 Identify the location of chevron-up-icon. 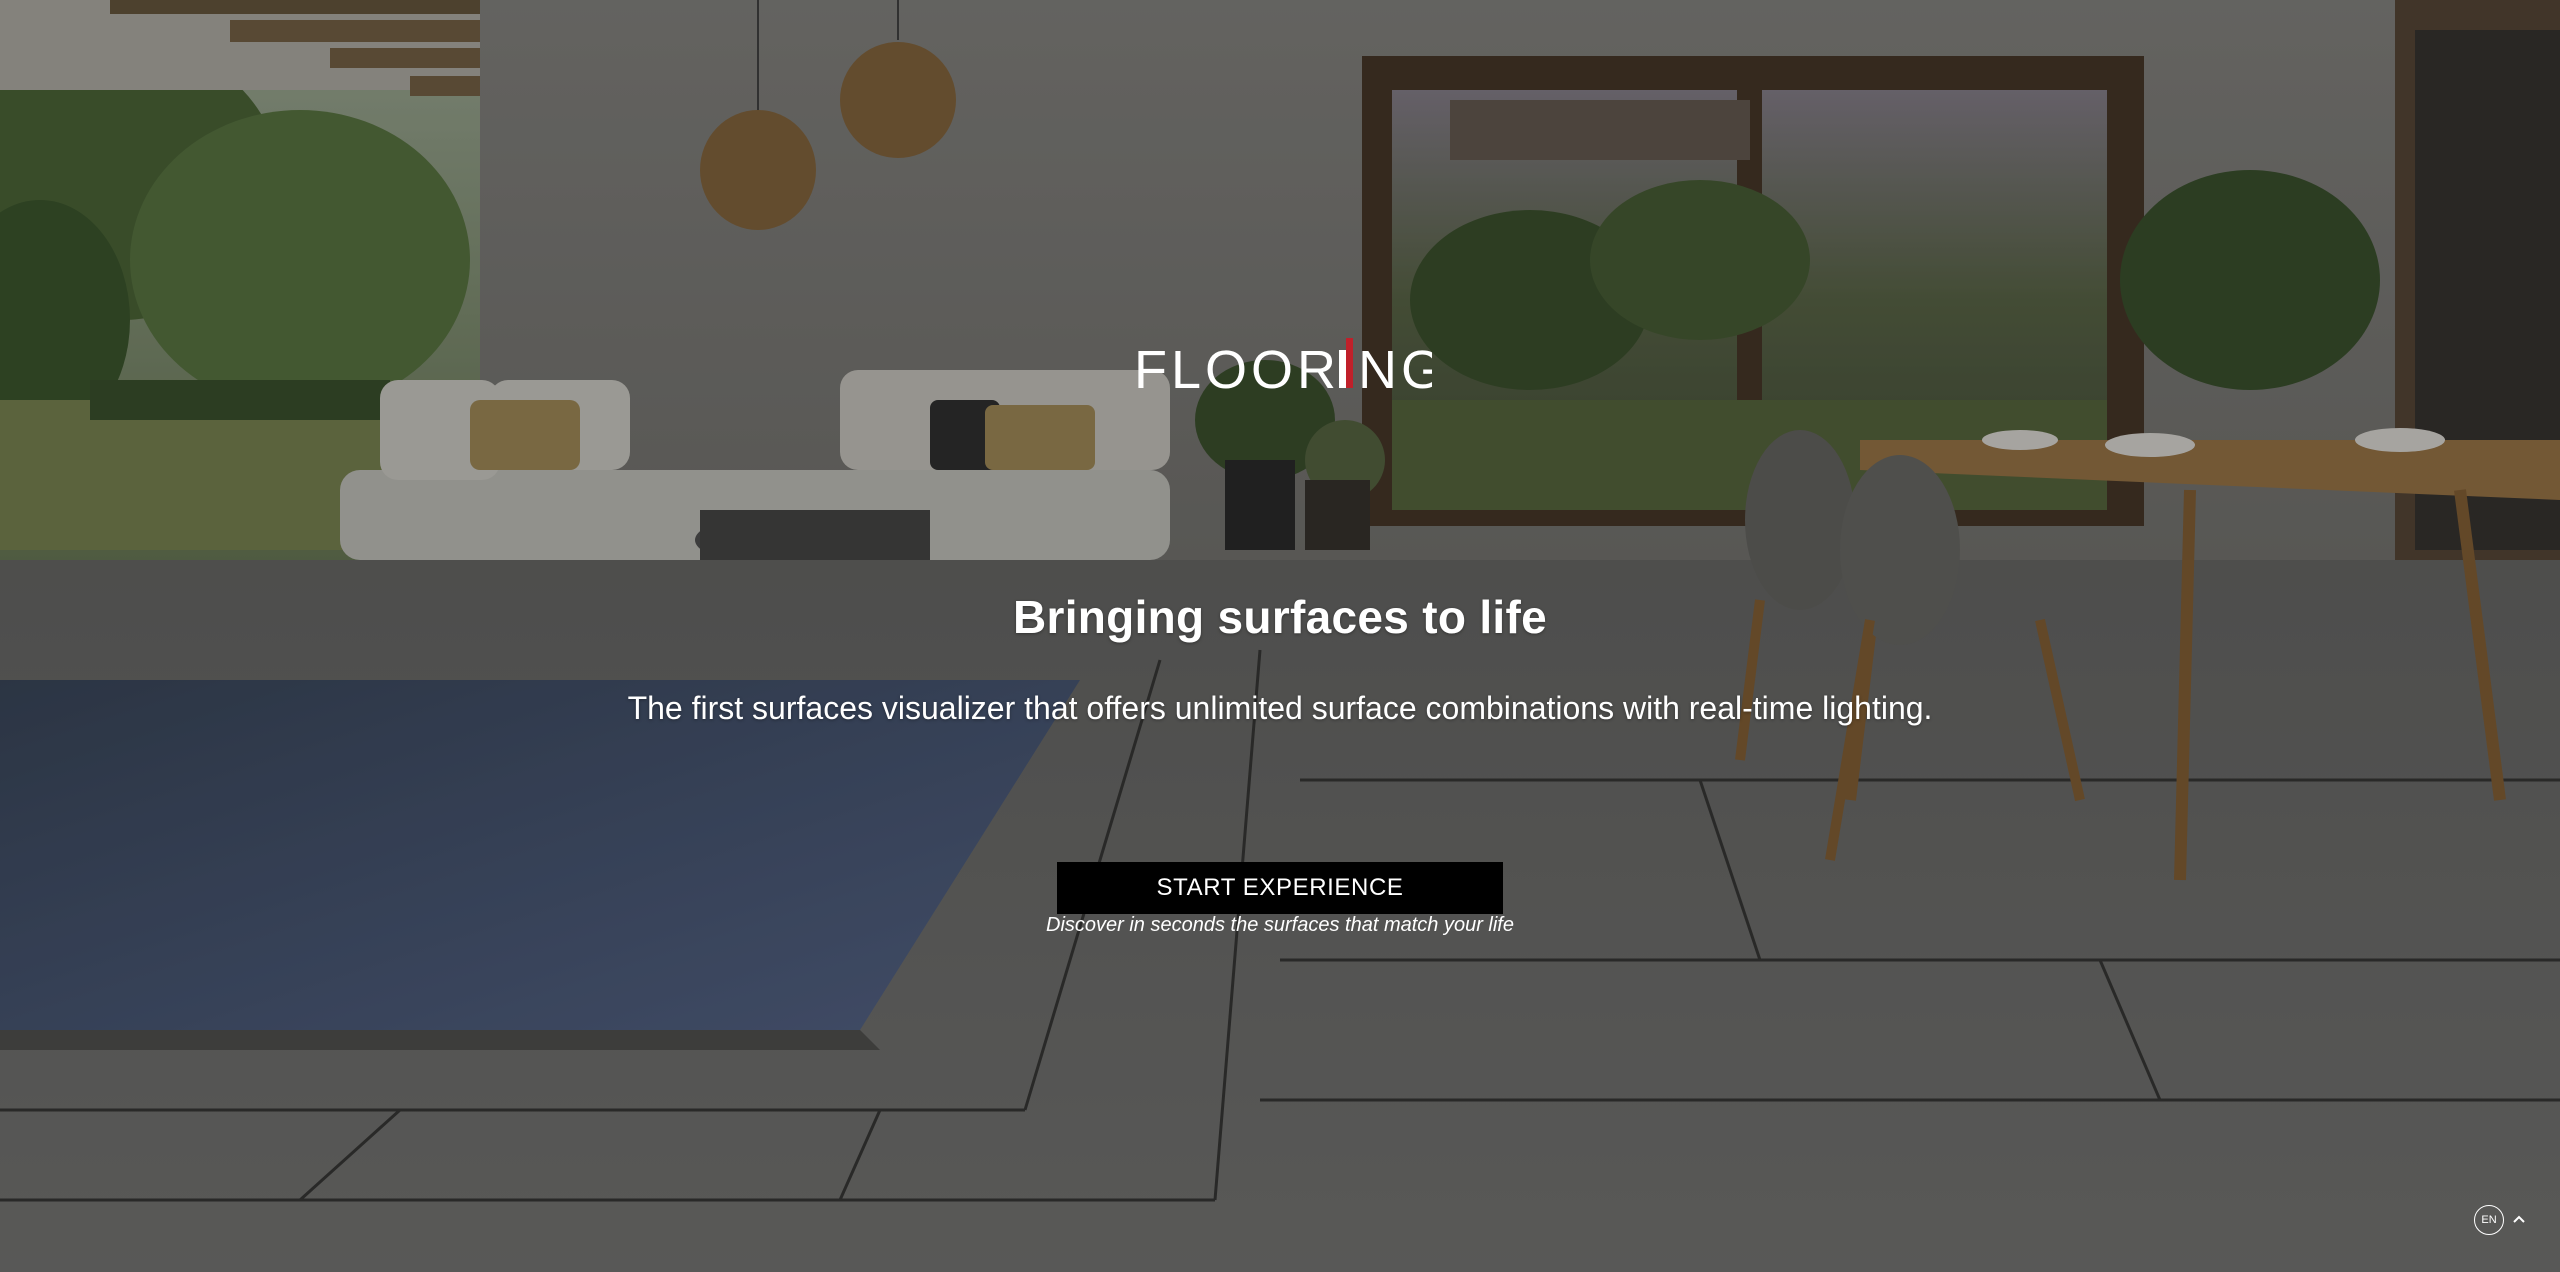
(2519, 1219).